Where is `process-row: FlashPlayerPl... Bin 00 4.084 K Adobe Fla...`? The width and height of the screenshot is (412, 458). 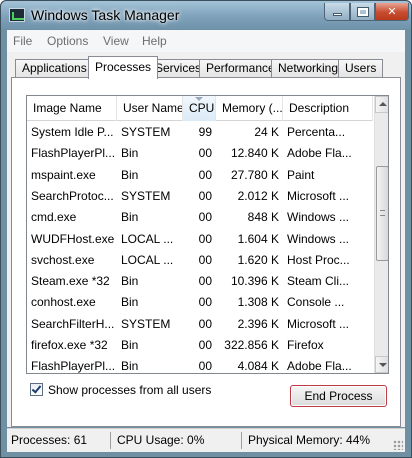
process-row: FlashPlayerPl... Bin 00 4.084 K Adobe Fla... is located at coordinates (200, 365).